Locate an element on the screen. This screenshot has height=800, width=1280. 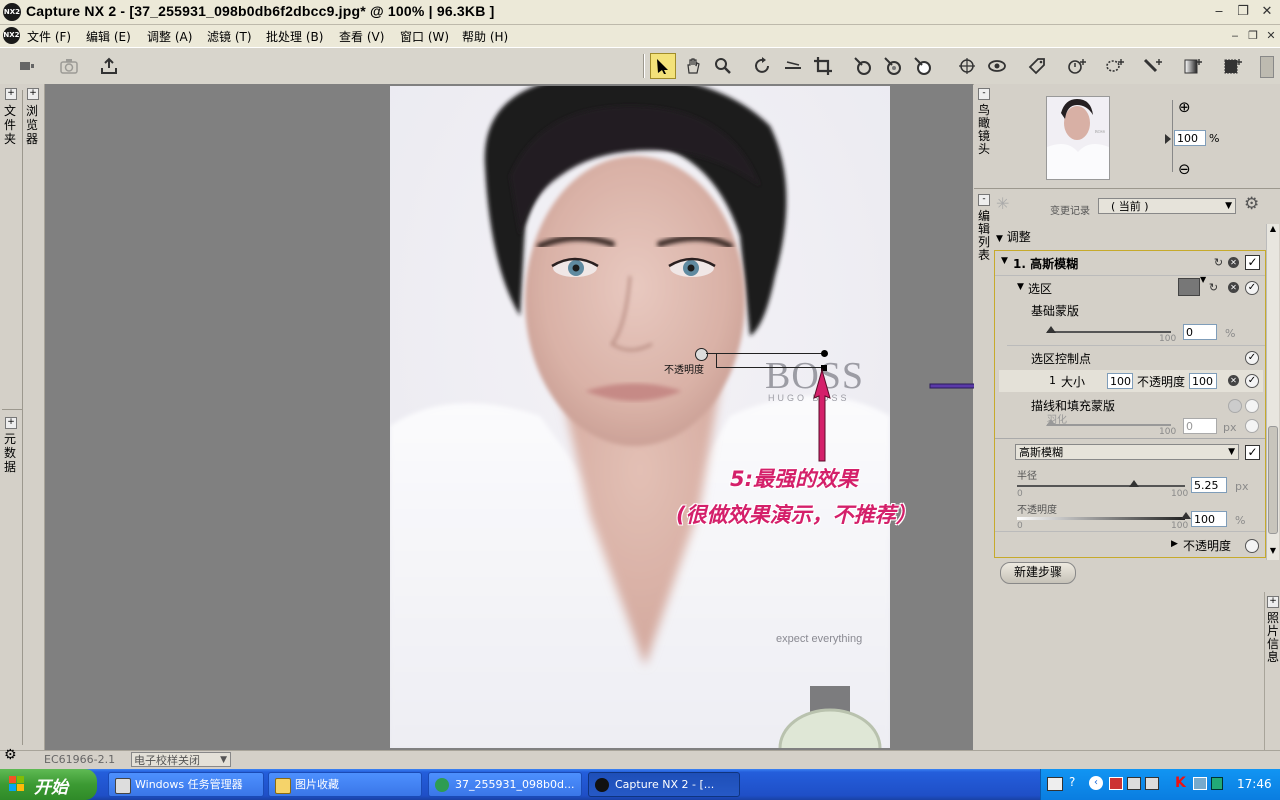
menu-window: 窗口 (W) is located at coordinates (424, 36).